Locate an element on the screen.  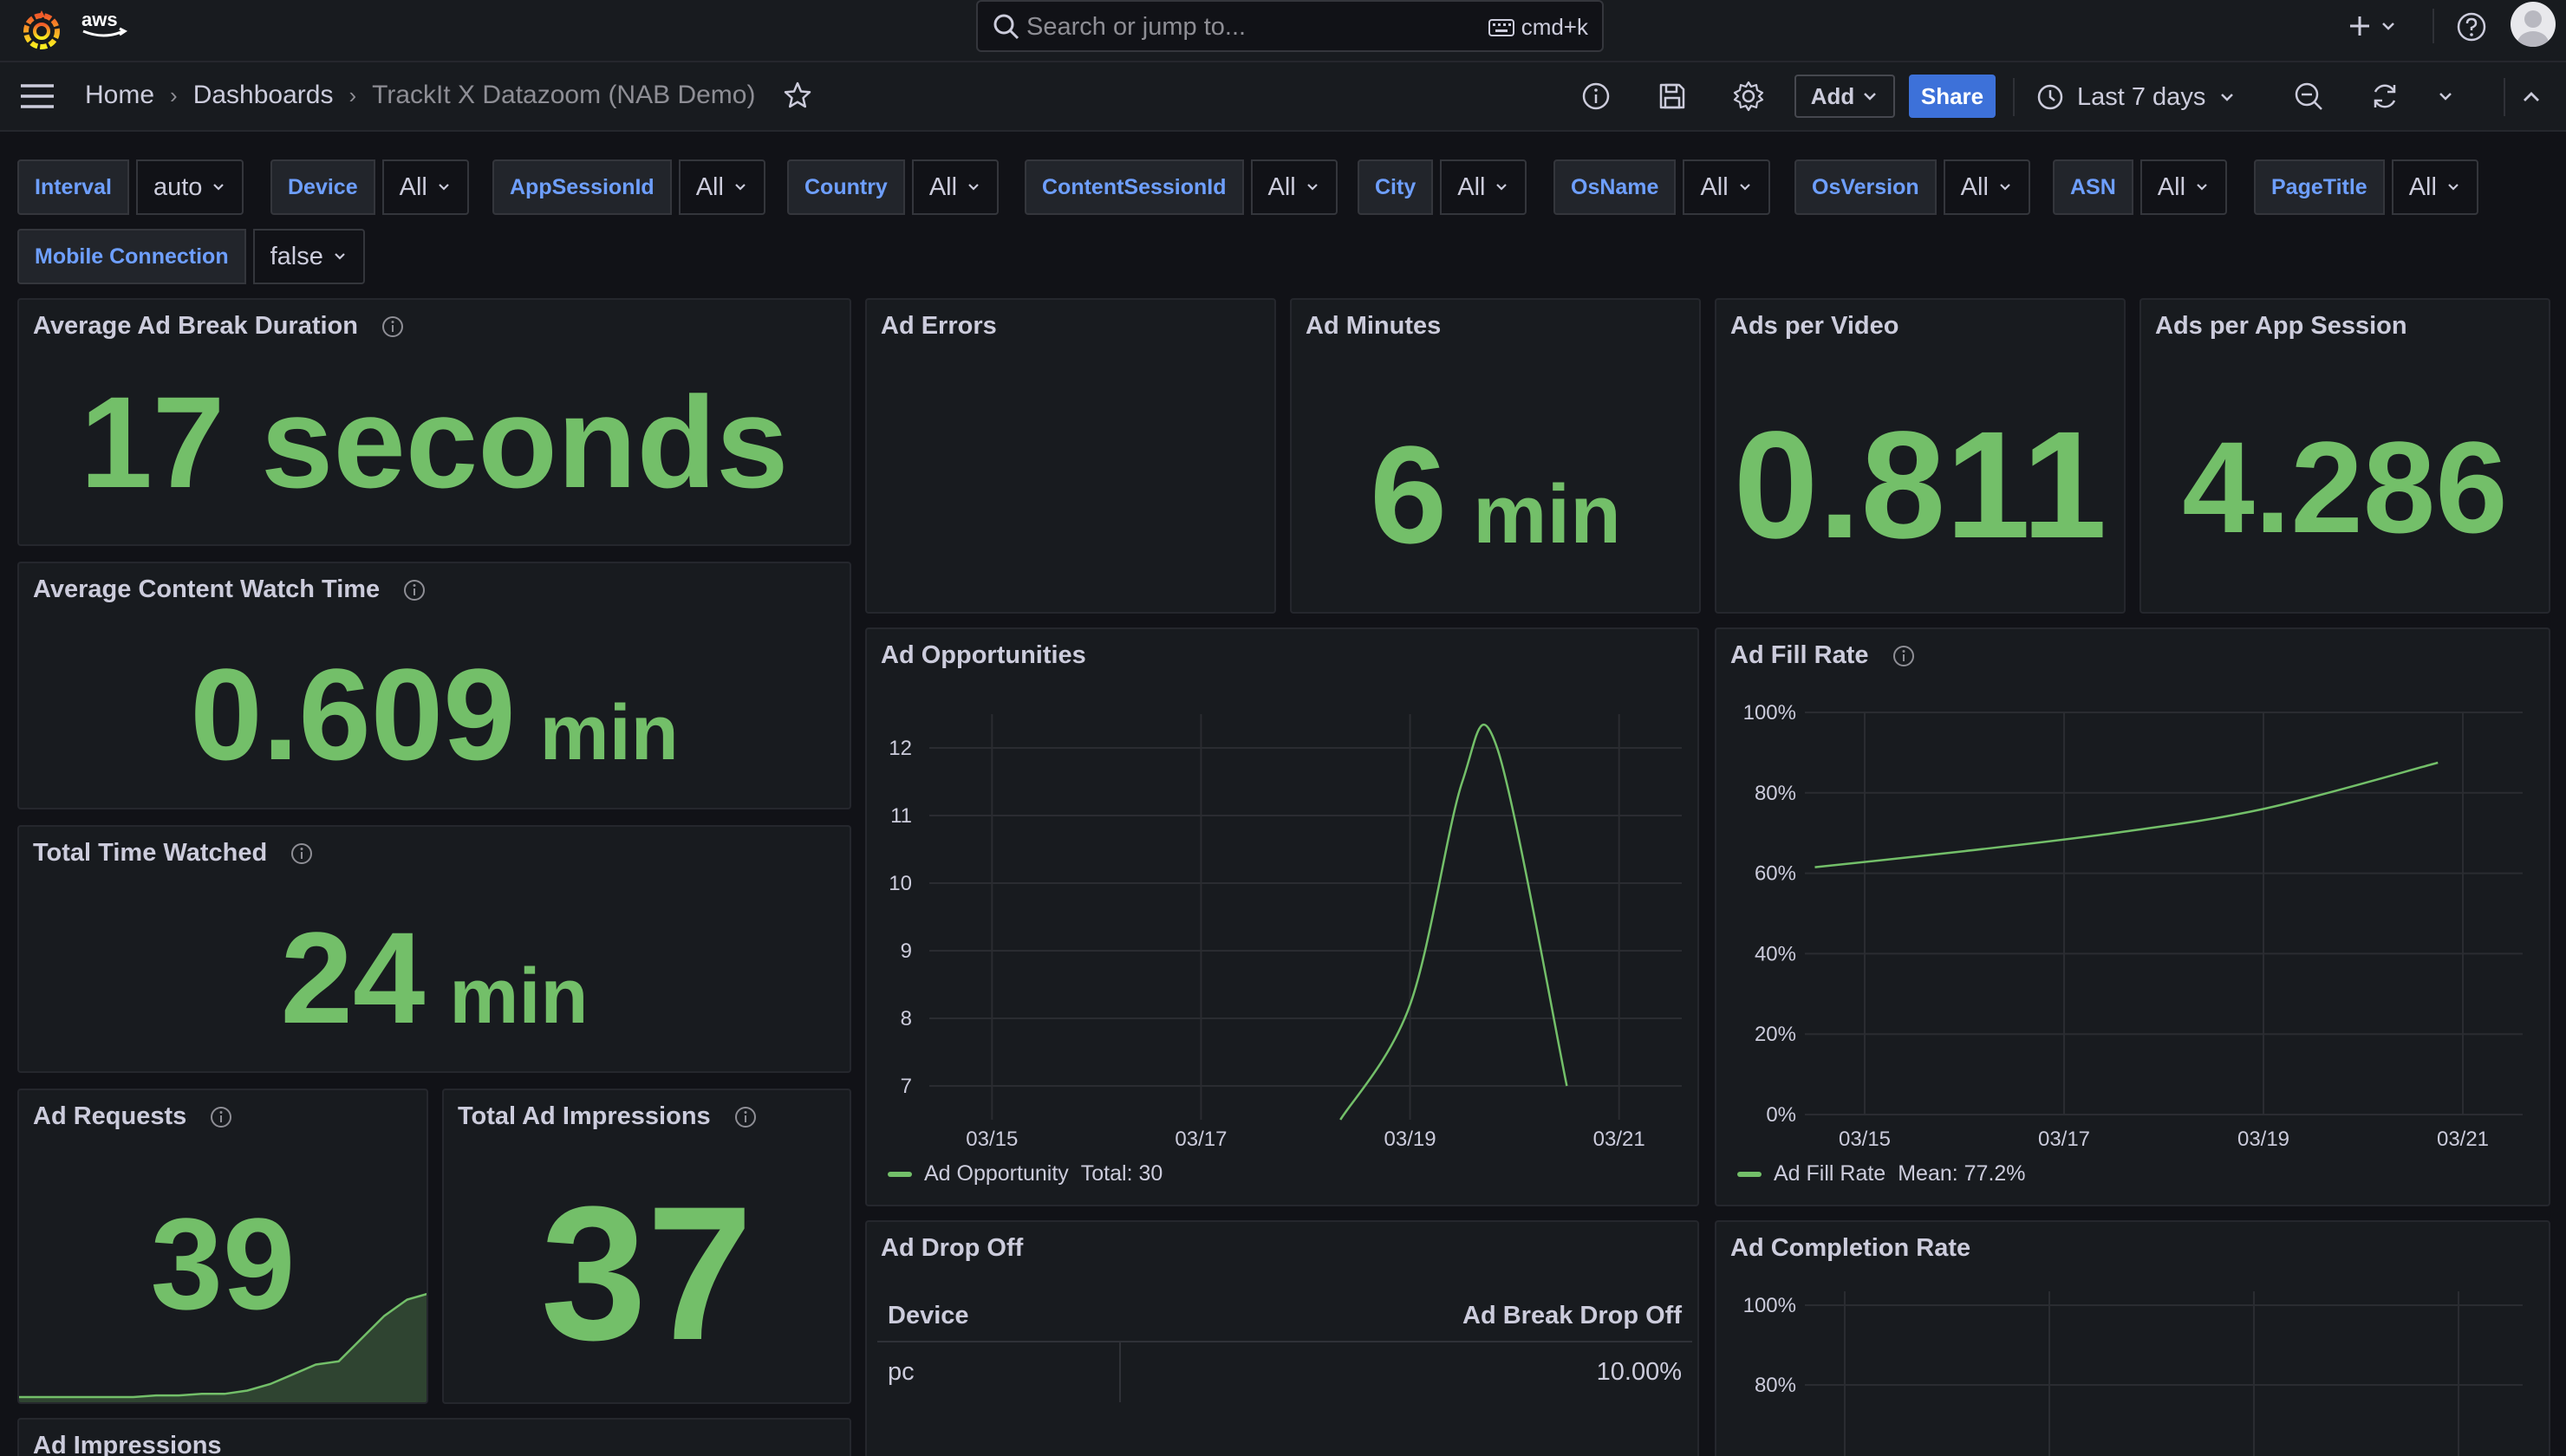
panel-ads-per-app-session: Ads per App Session 4.286 is located at coordinates (2344, 456).